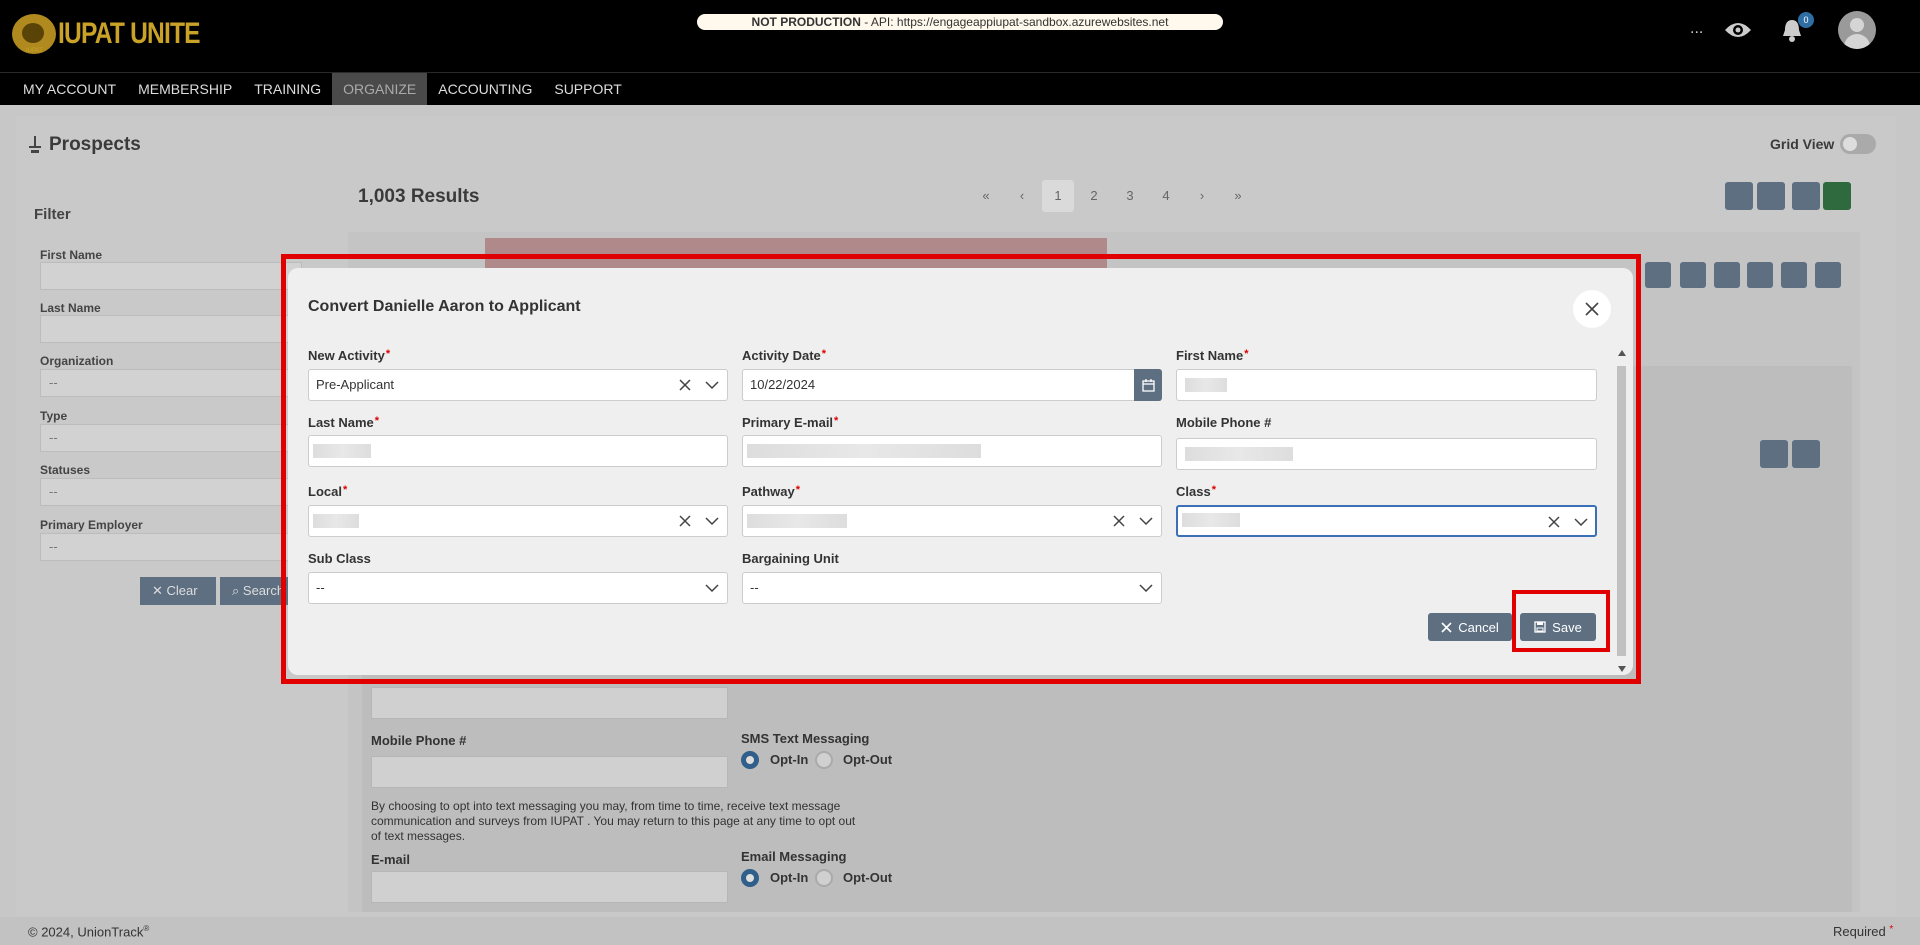 The height and width of the screenshot is (945, 1920). I want to click on filter-clear-button: ✕ Clear, so click(178, 591).